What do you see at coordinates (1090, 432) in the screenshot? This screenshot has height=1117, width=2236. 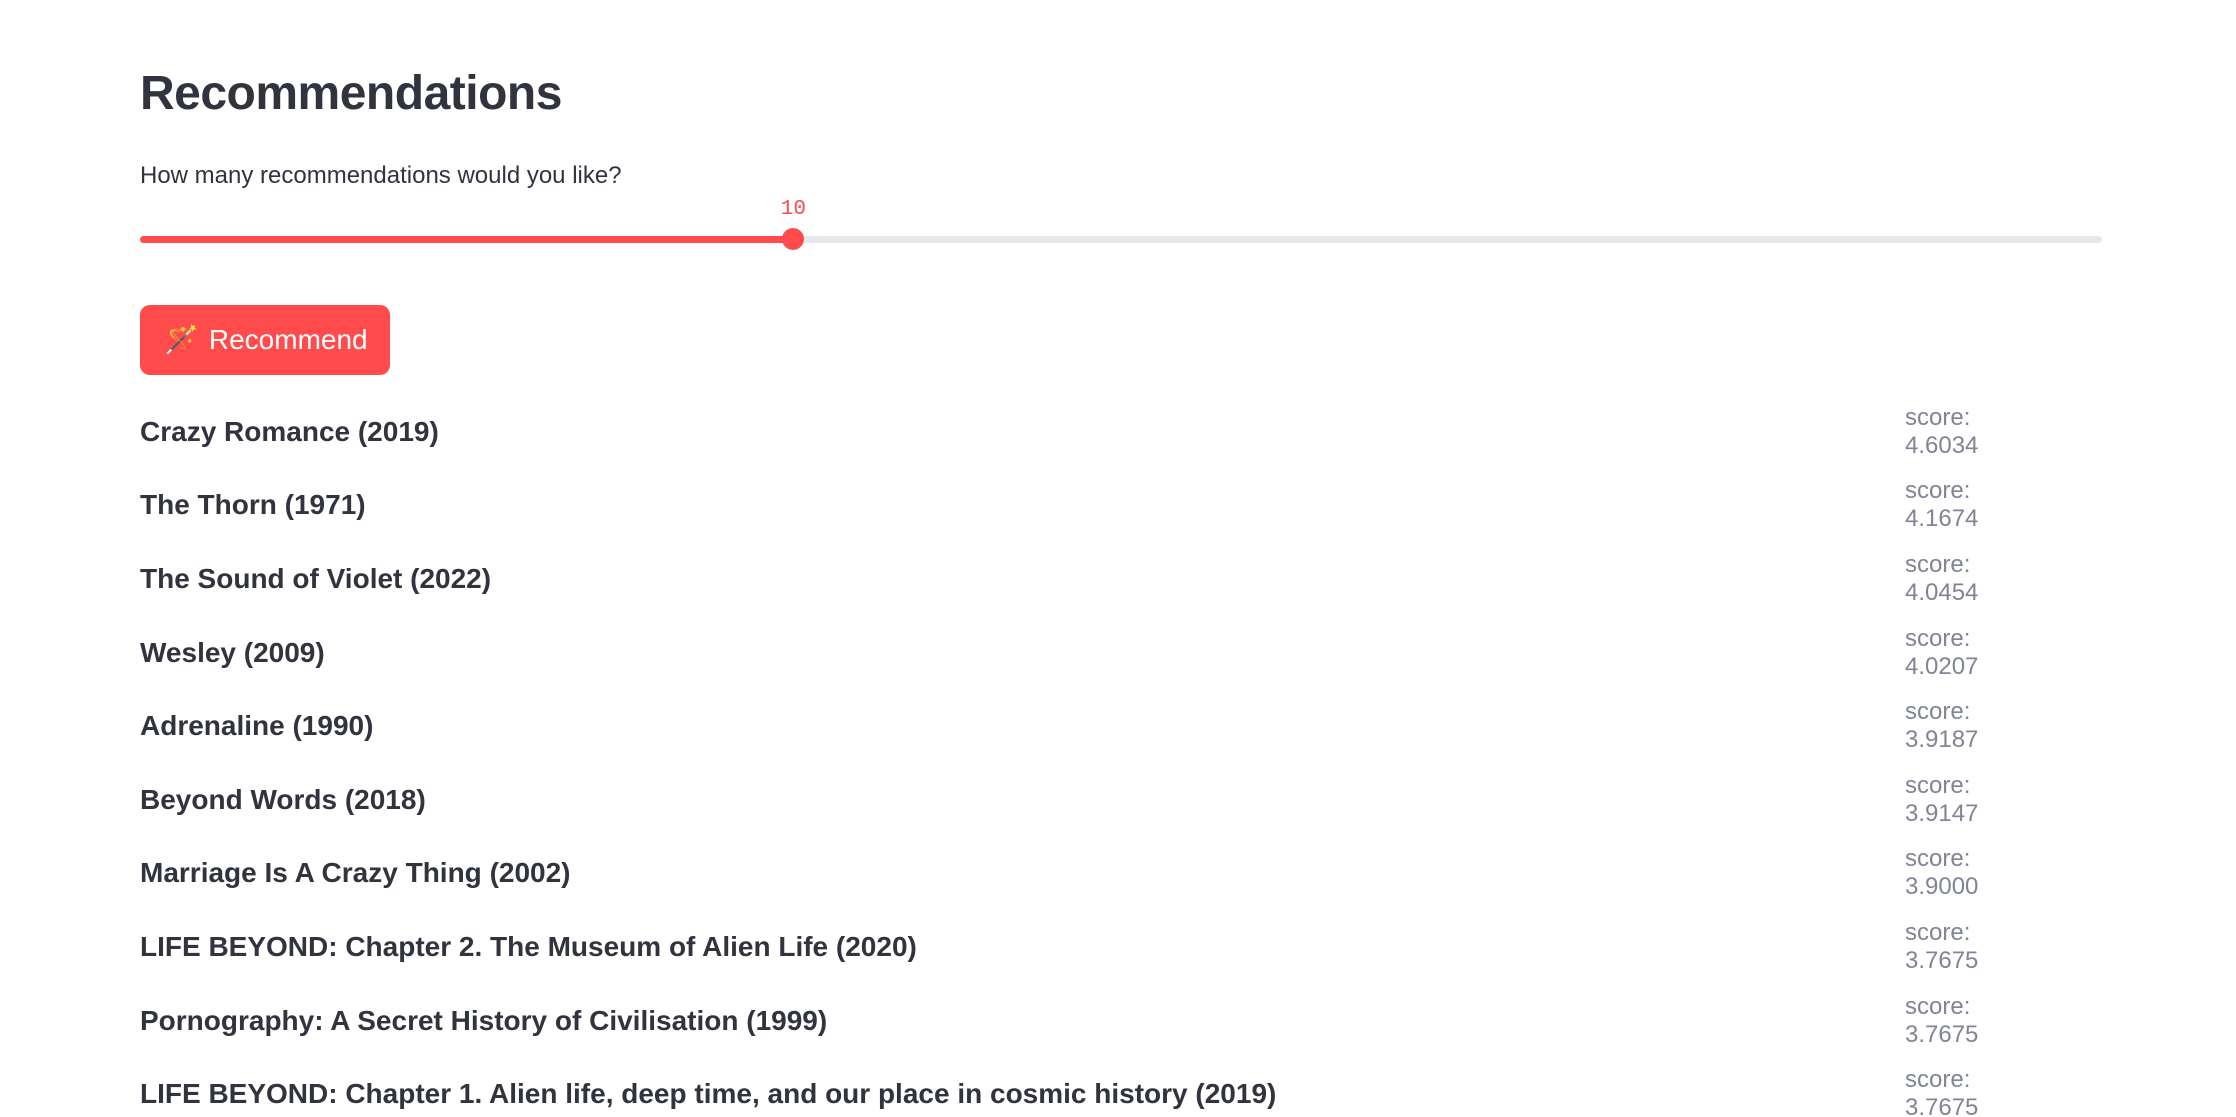 I see `list-item: Crazy Romance (2019) score: 4.6034` at bounding box center [1090, 432].